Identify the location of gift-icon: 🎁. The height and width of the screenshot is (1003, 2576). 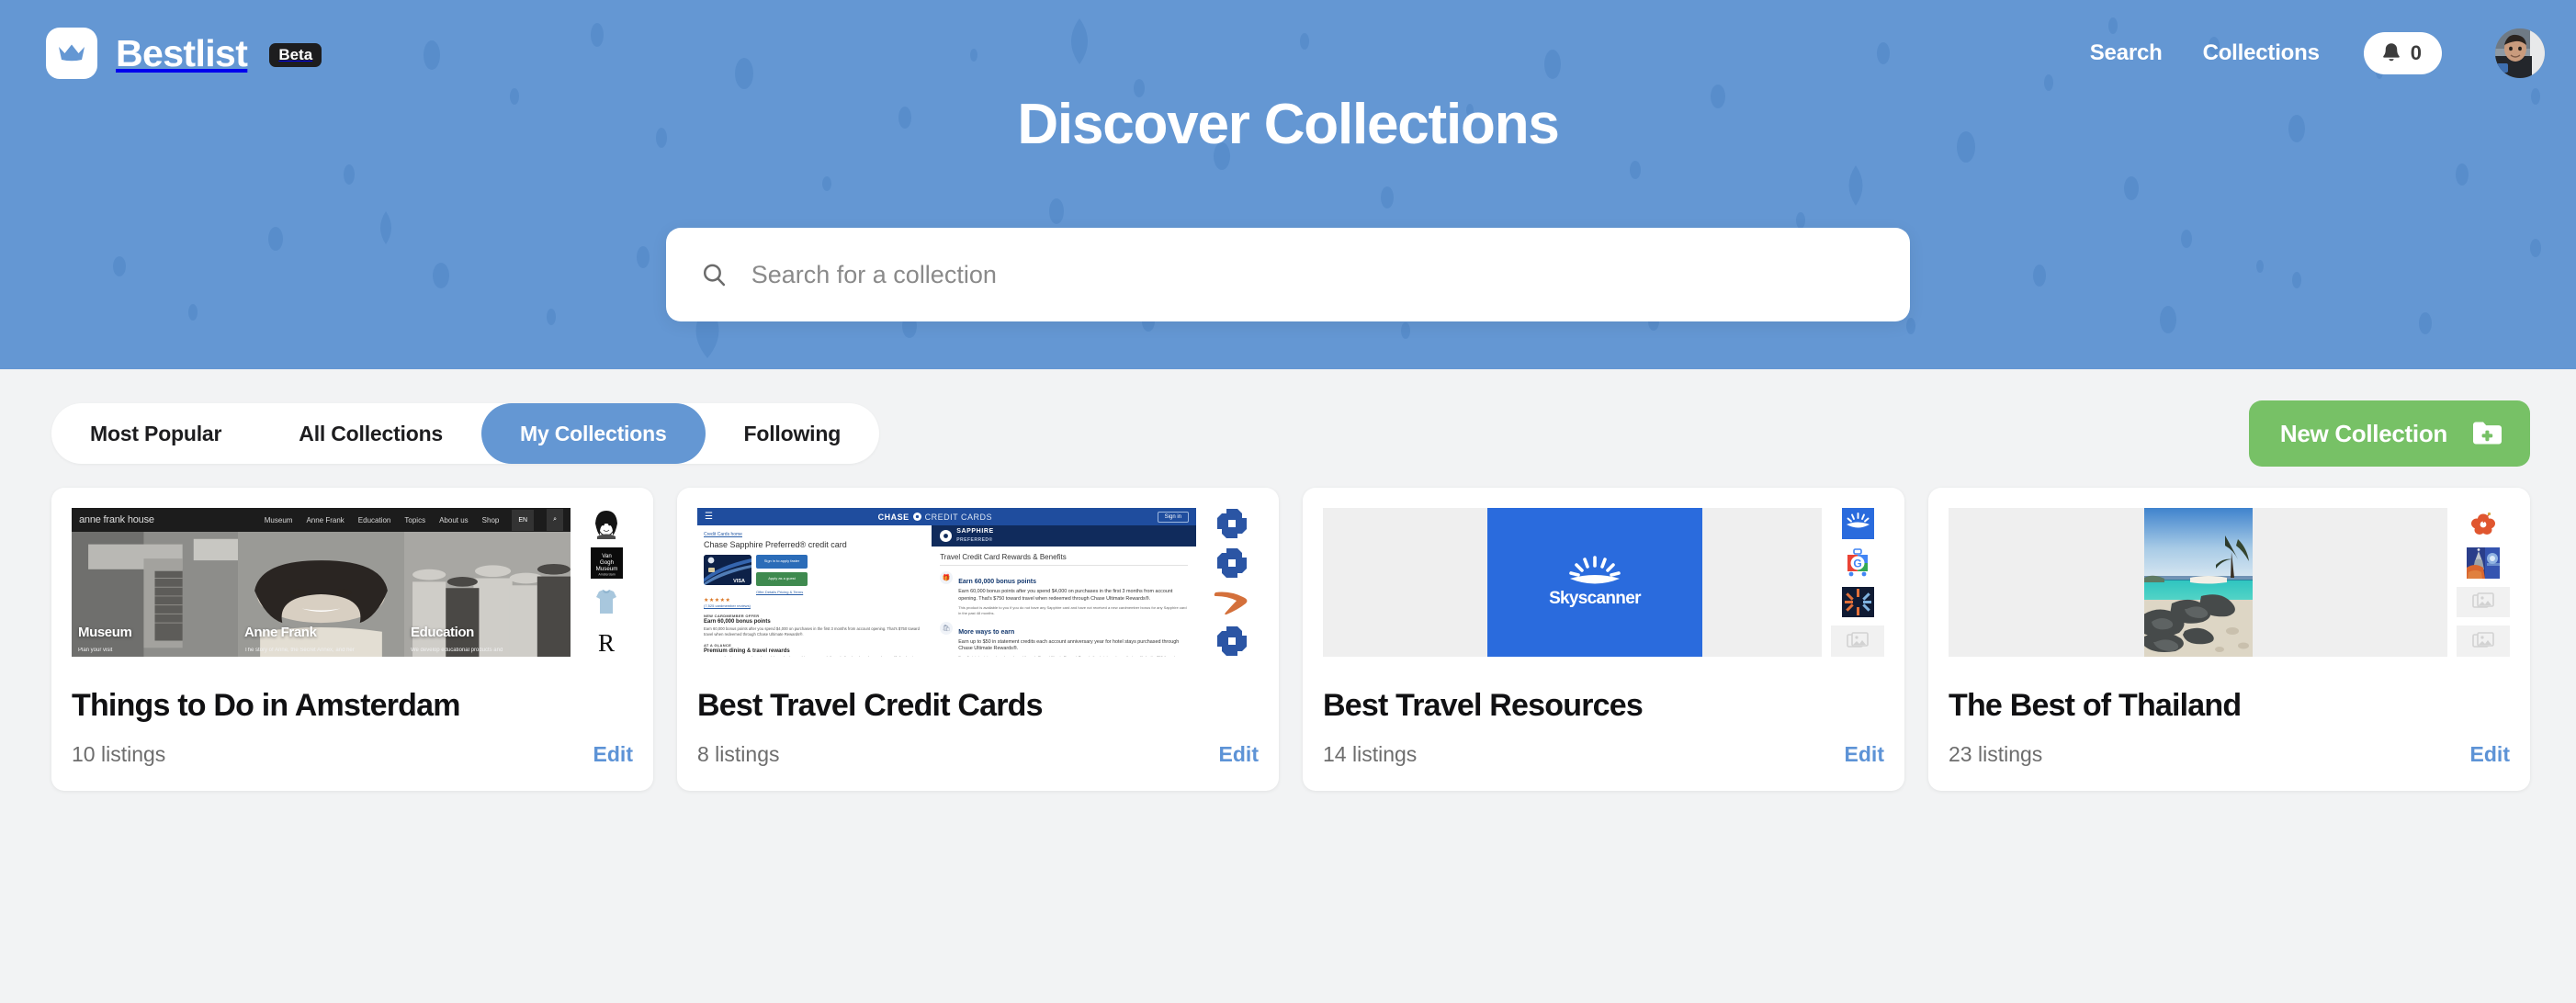
(947, 577).